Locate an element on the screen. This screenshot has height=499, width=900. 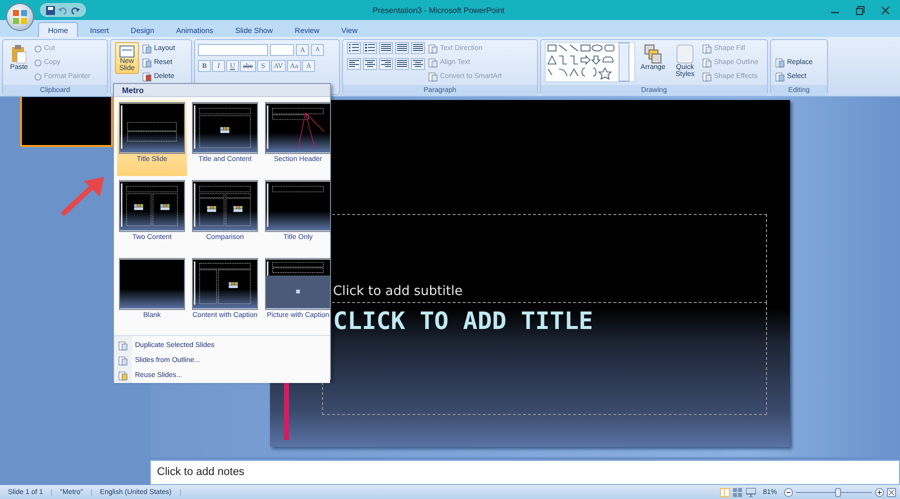
font-name-field is located at coordinates (233, 50).